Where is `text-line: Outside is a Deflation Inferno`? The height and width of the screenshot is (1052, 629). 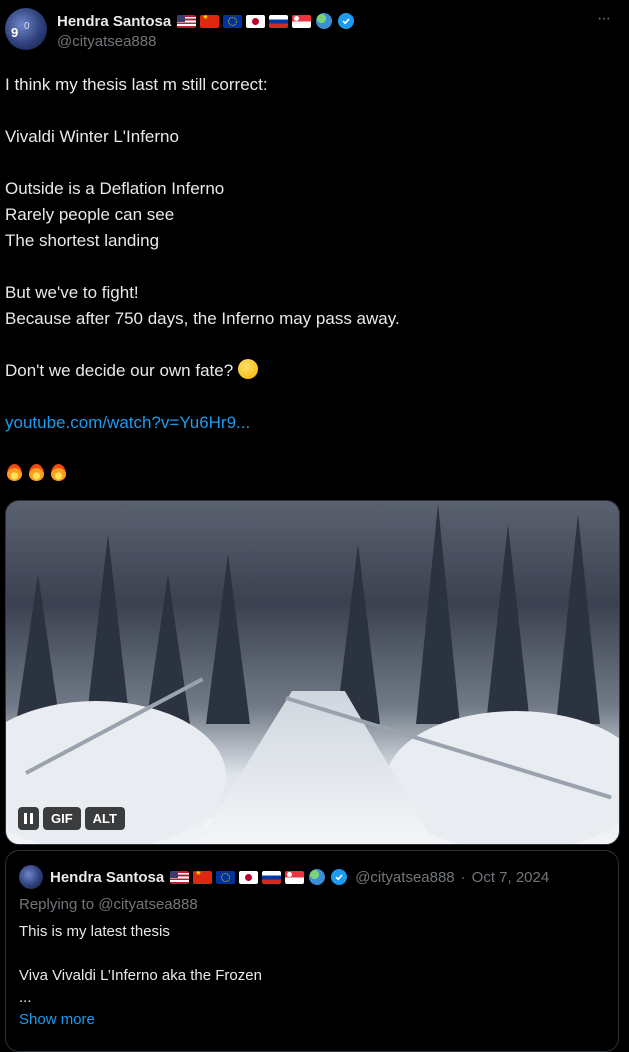
text-line: Outside is a Deflation Inferno is located at coordinates (115, 188).